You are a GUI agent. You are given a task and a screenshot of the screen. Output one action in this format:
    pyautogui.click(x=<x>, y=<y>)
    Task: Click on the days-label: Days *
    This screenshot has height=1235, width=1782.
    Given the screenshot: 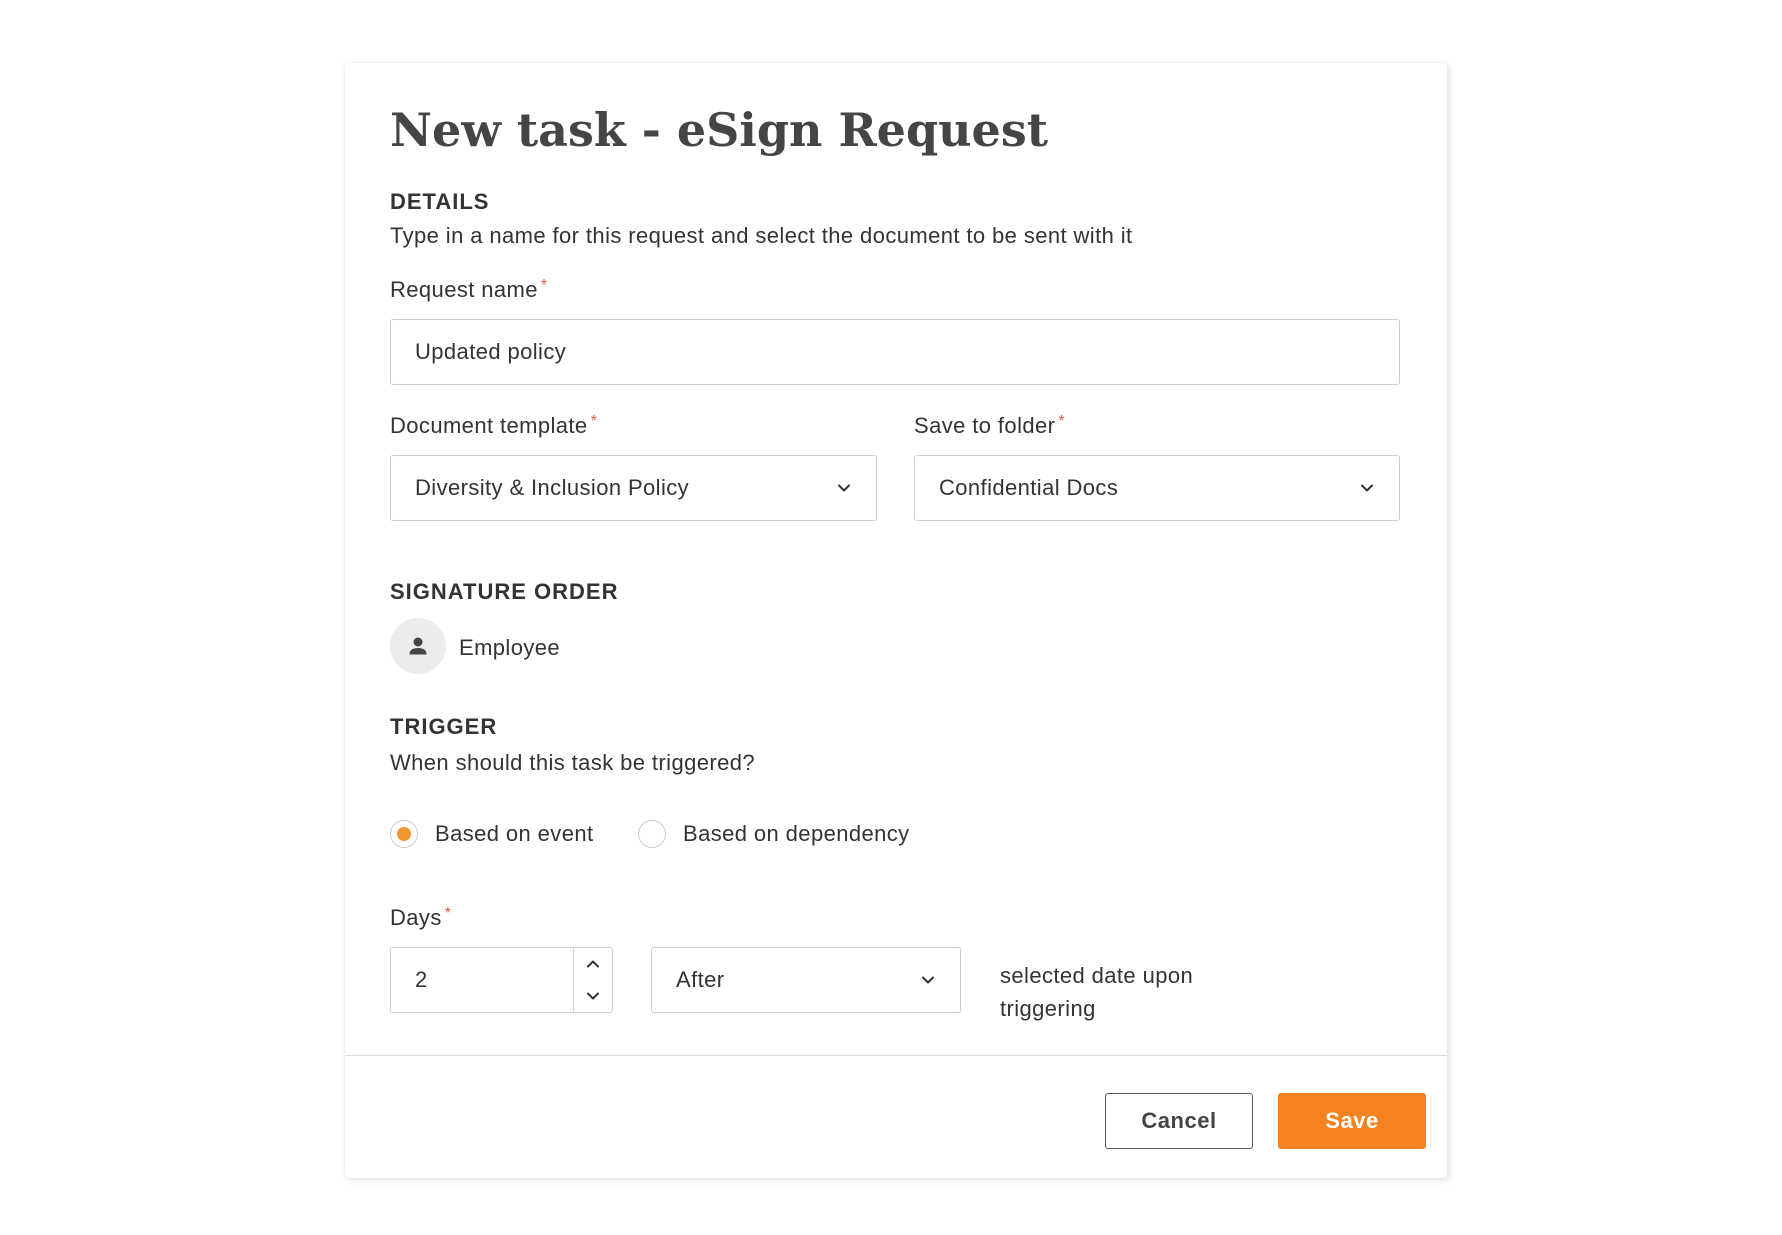 What is the action you would take?
    pyautogui.click(x=420, y=918)
    